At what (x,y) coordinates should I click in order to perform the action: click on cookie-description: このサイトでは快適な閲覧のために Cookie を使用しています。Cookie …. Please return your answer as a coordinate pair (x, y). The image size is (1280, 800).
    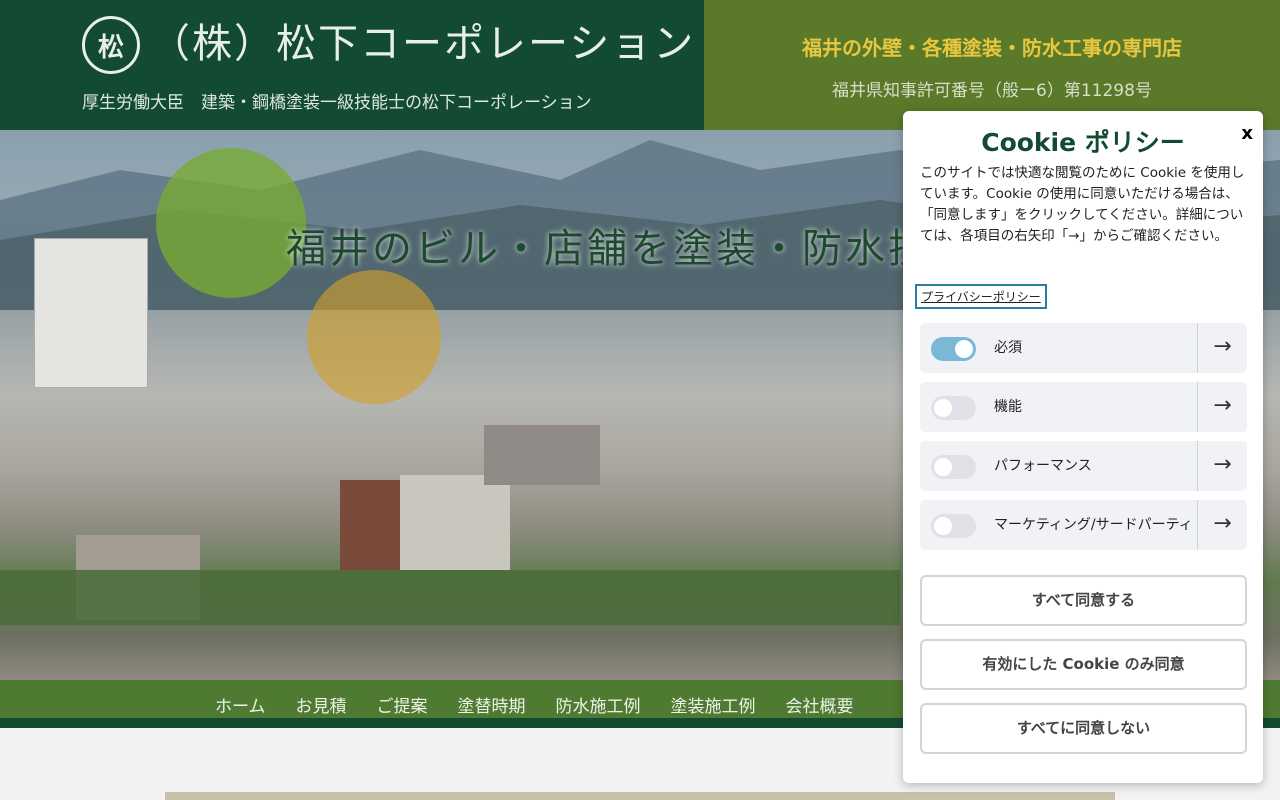
    Looking at the image, I should click on (1082, 204).